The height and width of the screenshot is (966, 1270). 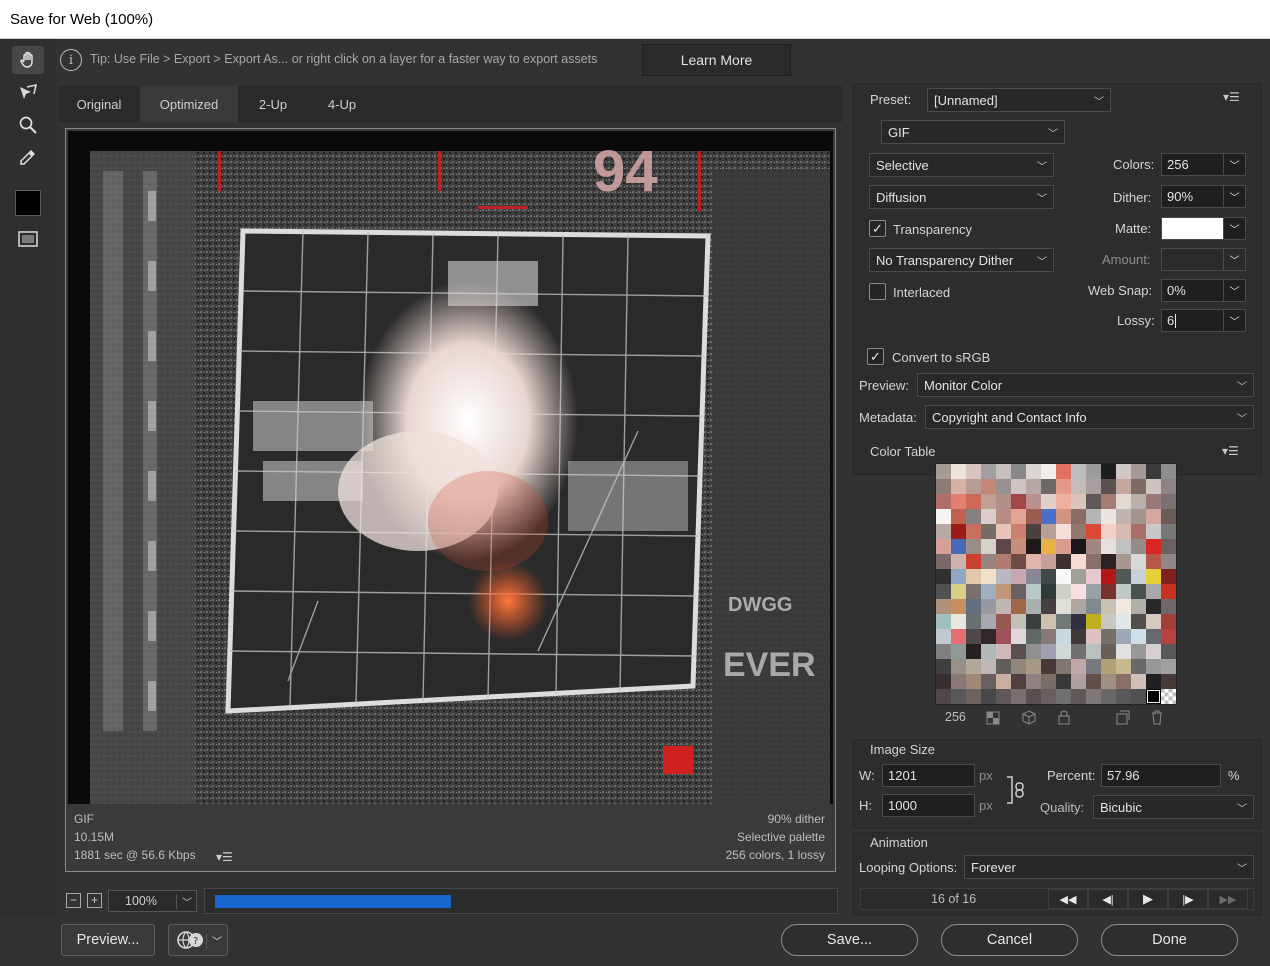 I want to click on lock-color-icon, so click(x=1064, y=717).